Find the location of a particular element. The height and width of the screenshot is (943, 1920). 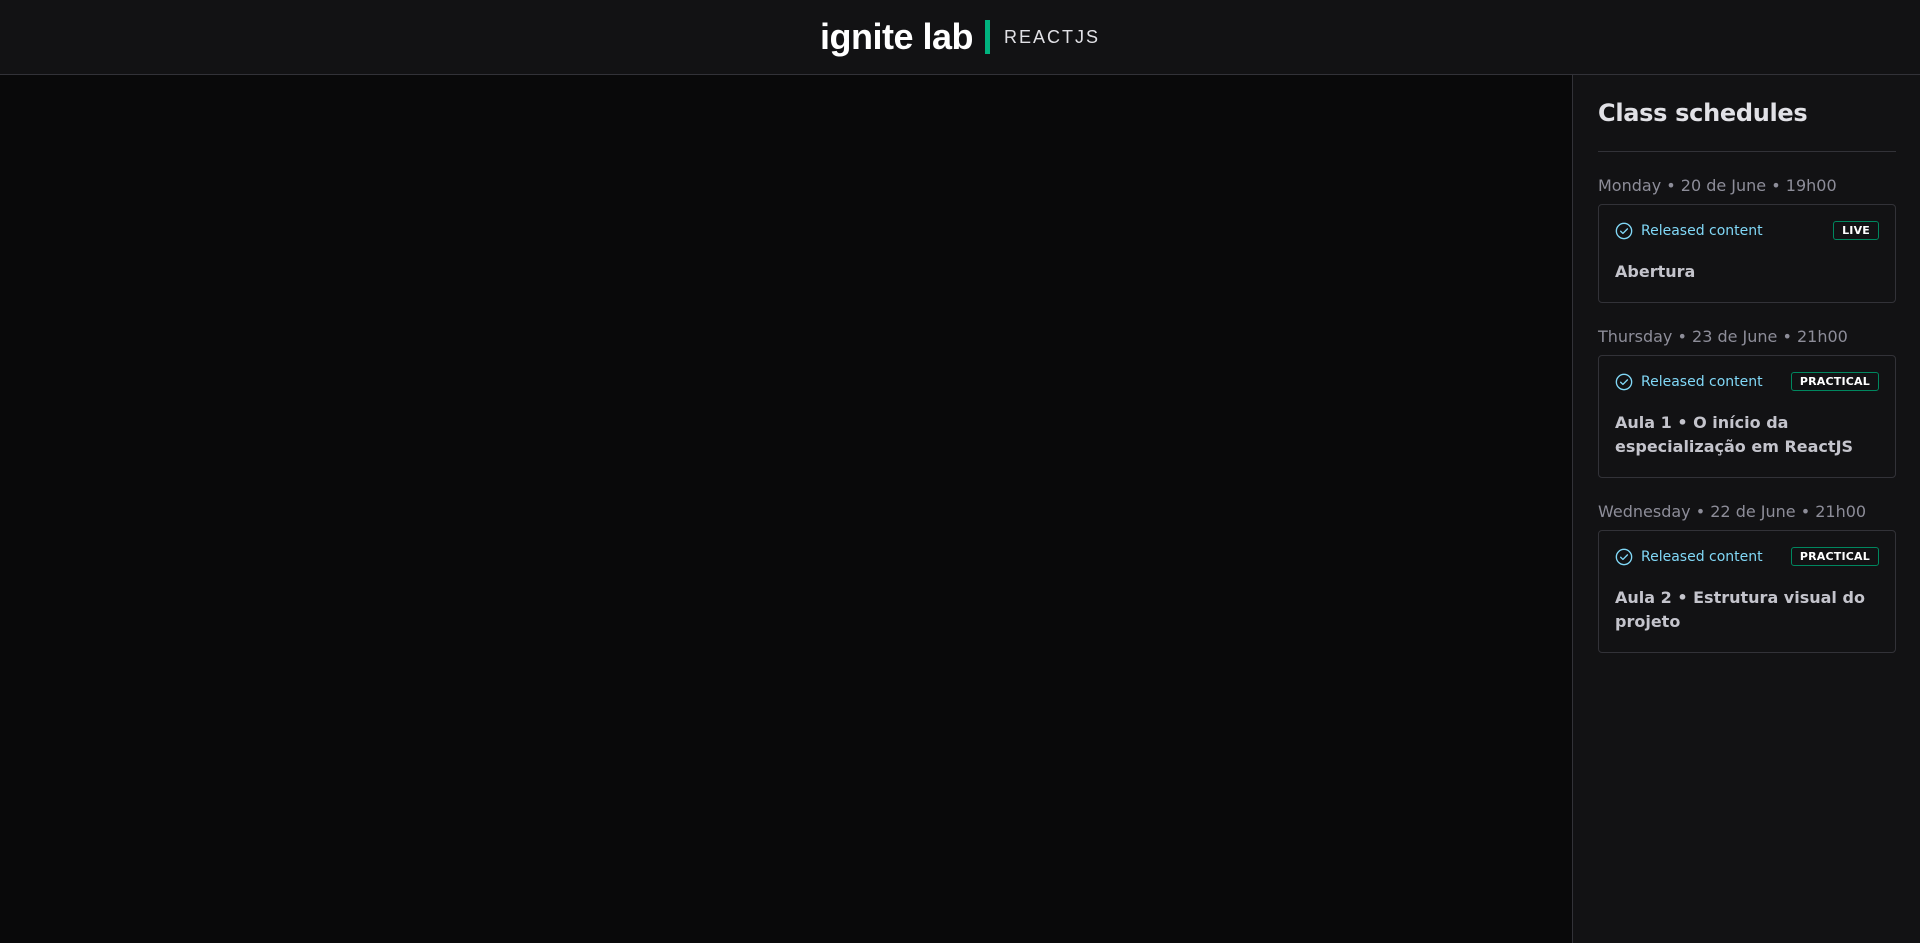

lesson-card-abertura: Released content LIVE Abertura is located at coordinates (1747, 253).